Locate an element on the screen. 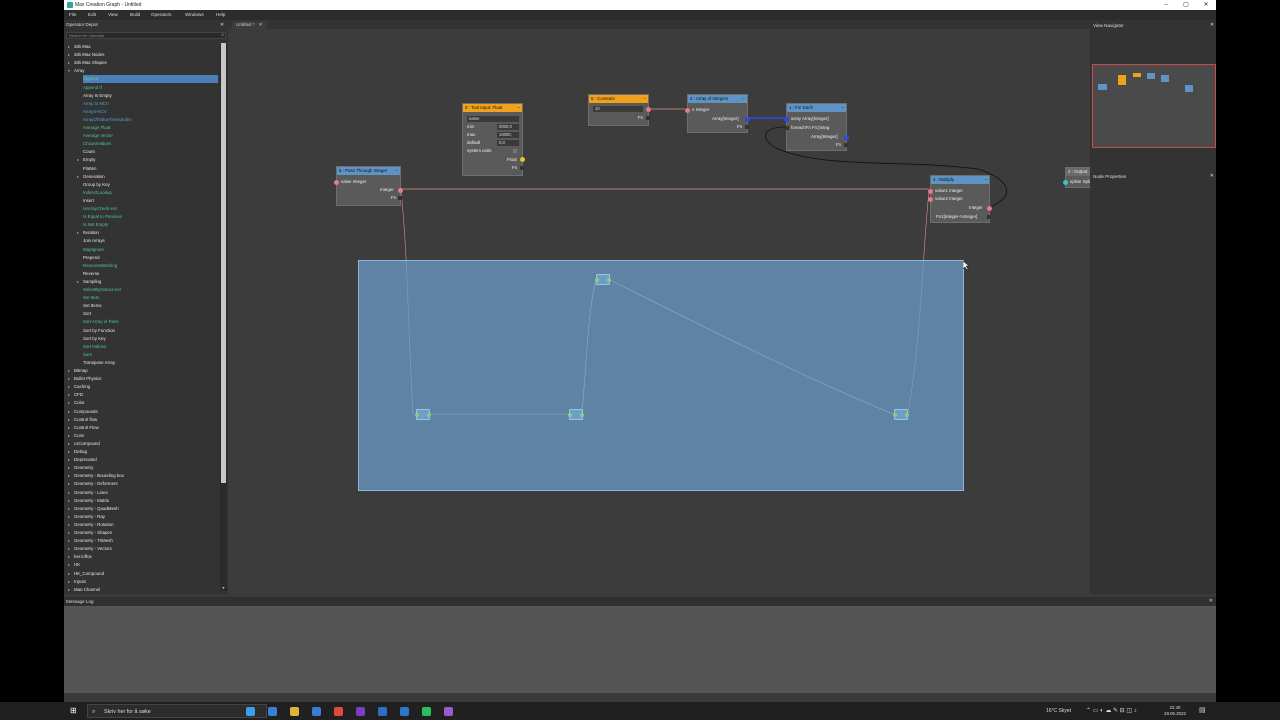 Image resolution: width=1280 pixels, height=720 pixels. default-field: 0,0 is located at coordinates (508, 143).